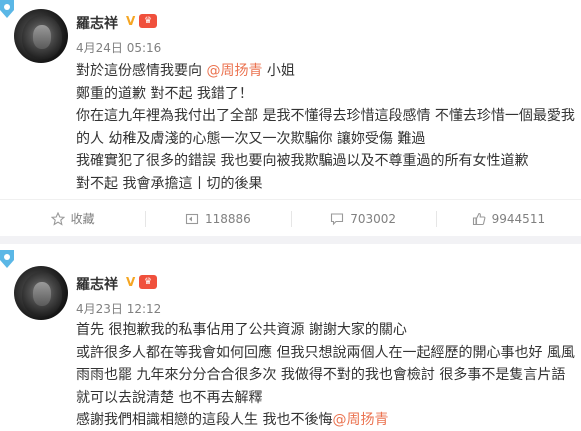 Image resolution: width=581 pixels, height=431 pixels. Describe the element at coordinates (72, 218) in the screenshot. I see `favorite-button: 收藏` at that location.